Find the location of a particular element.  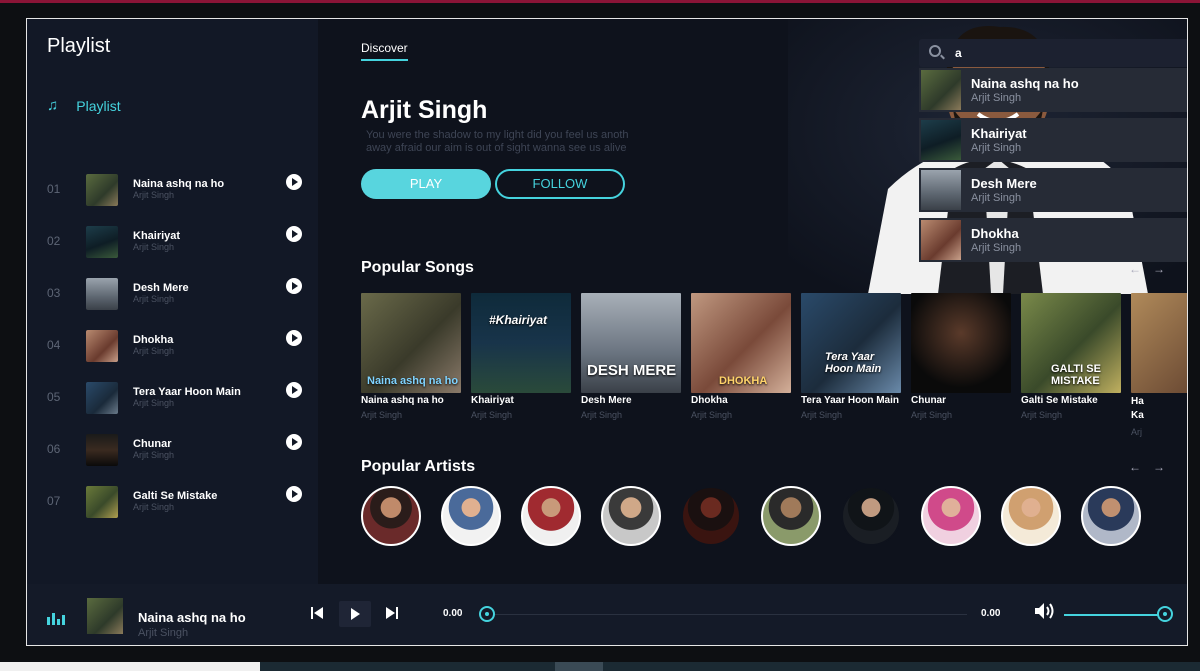

cover-text: GALTI SE MISTAKE is located at coordinates (1076, 375).